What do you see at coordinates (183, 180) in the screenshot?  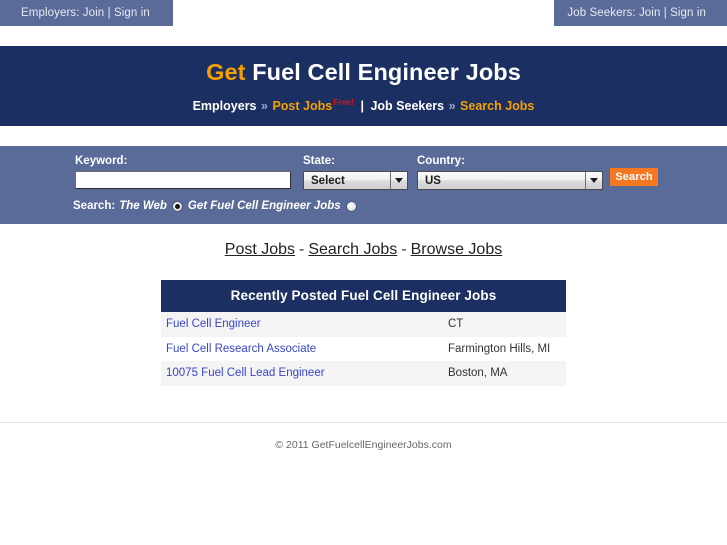 I see `keyword-input` at bounding box center [183, 180].